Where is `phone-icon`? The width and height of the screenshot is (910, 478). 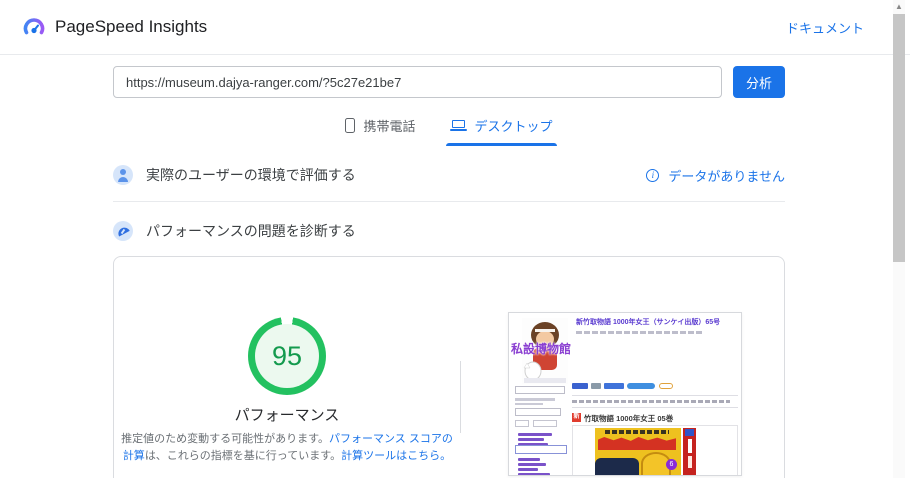 phone-icon is located at coordinates (350, 125).